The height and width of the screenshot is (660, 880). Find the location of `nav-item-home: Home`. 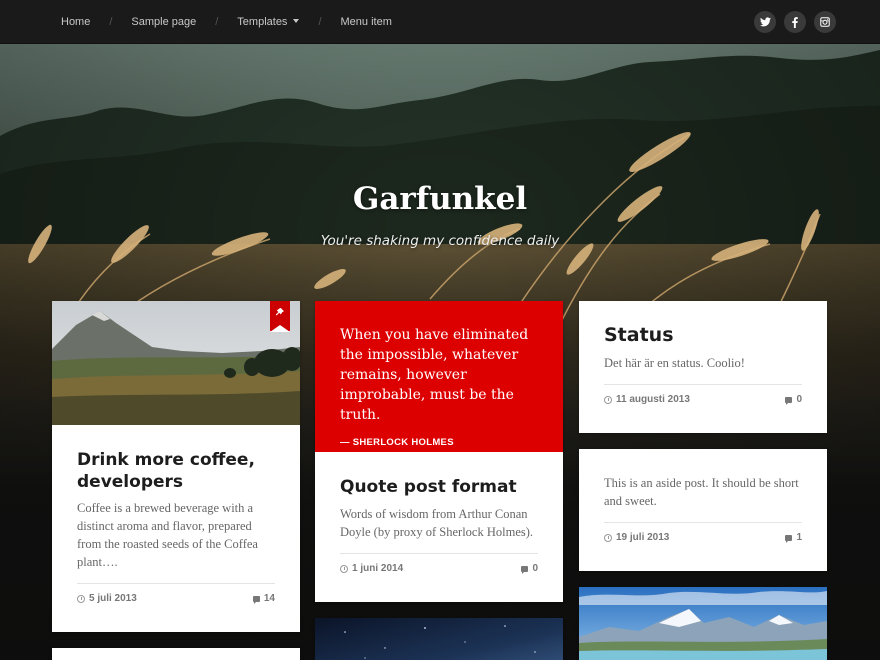

nav-item-home: Home is located at coordinates (75, 22).